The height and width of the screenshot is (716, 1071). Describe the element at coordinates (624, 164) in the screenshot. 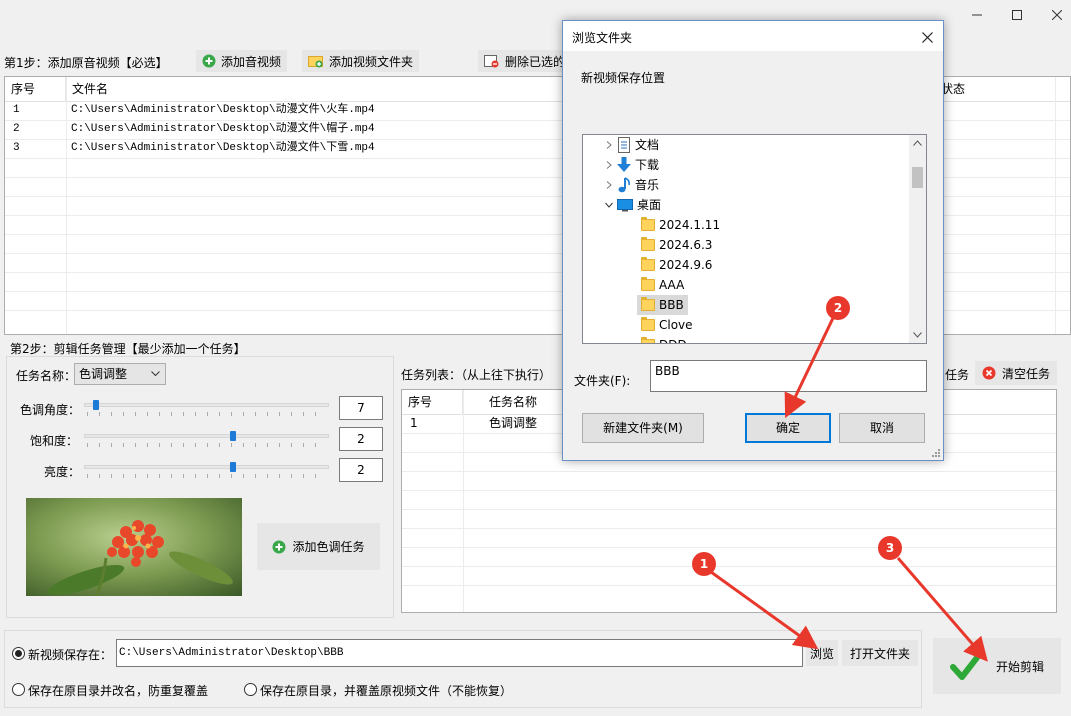

I see `download-icon` at that location.